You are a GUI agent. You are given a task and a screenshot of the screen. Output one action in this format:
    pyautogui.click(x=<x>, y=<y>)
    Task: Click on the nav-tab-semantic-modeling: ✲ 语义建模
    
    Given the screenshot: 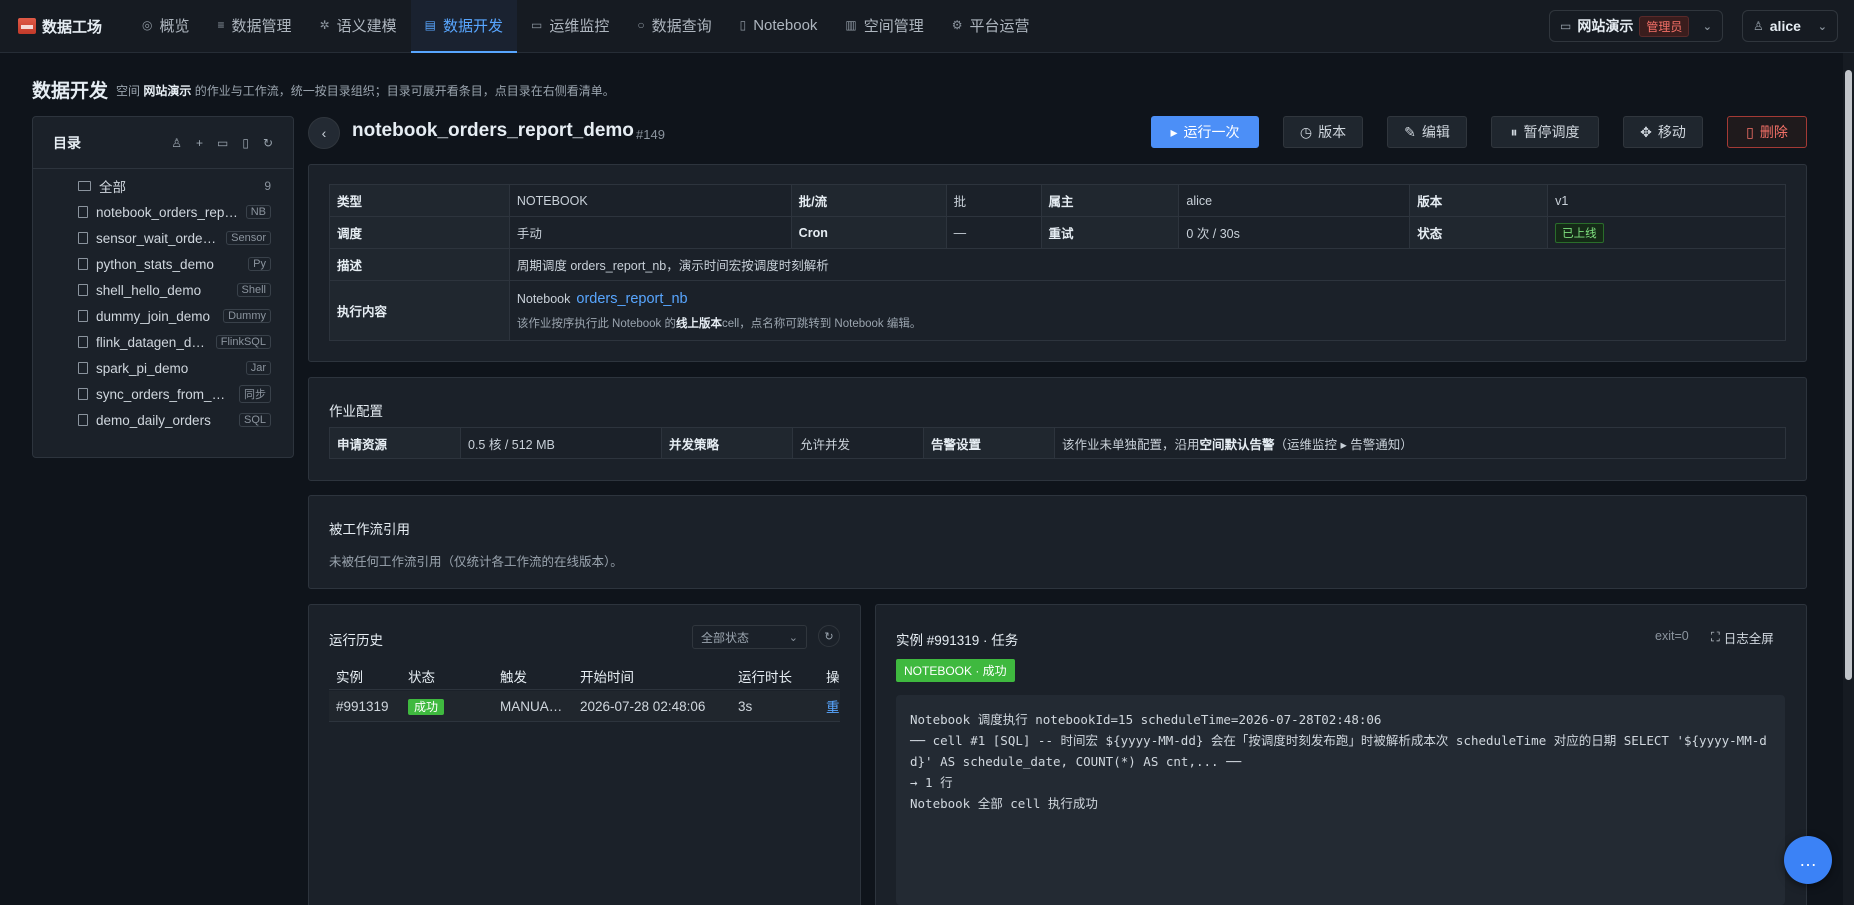 What is the action you would take?
    pyautogui.click(x=358, y=26)
    